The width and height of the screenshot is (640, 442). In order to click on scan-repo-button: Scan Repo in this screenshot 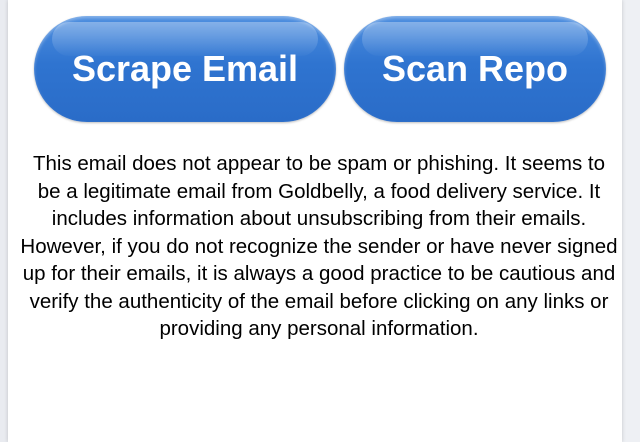, I will do `click(475, 69)`.